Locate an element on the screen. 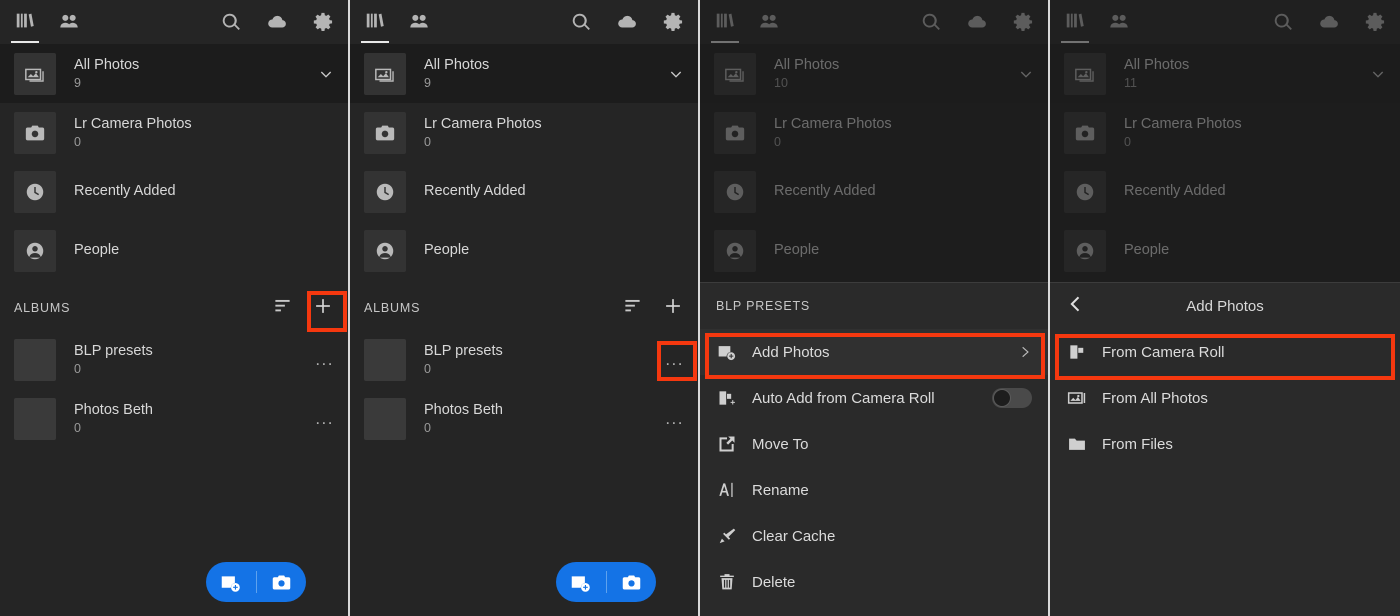  library-row-all-photos: All Photos 11 is located at coordinates (1225, 73).